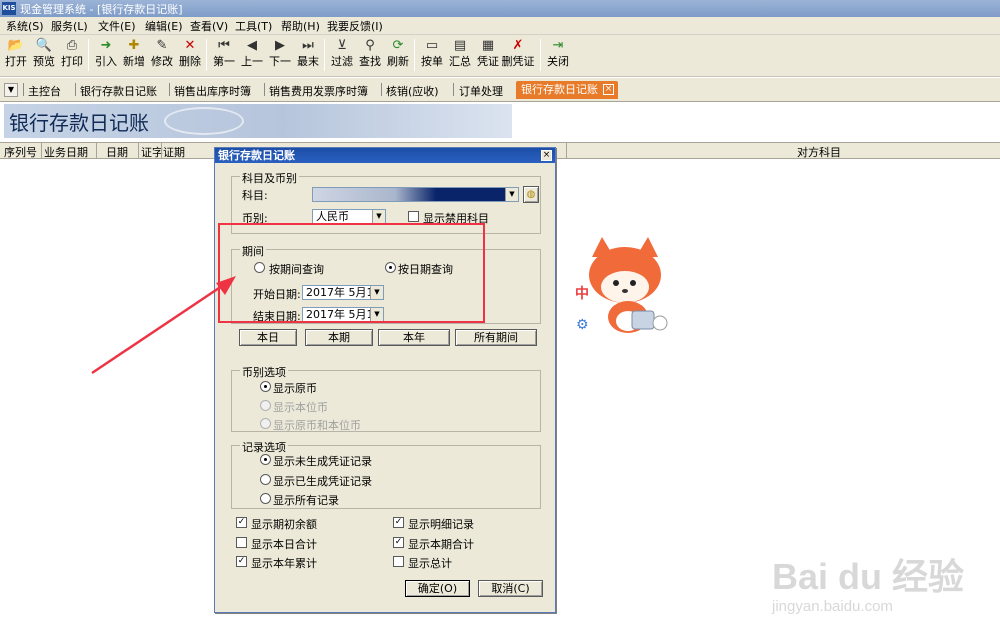 This screenshot has width=1000, height=639. I want to click on col-voucher-period: 证期, so click(174, 152).